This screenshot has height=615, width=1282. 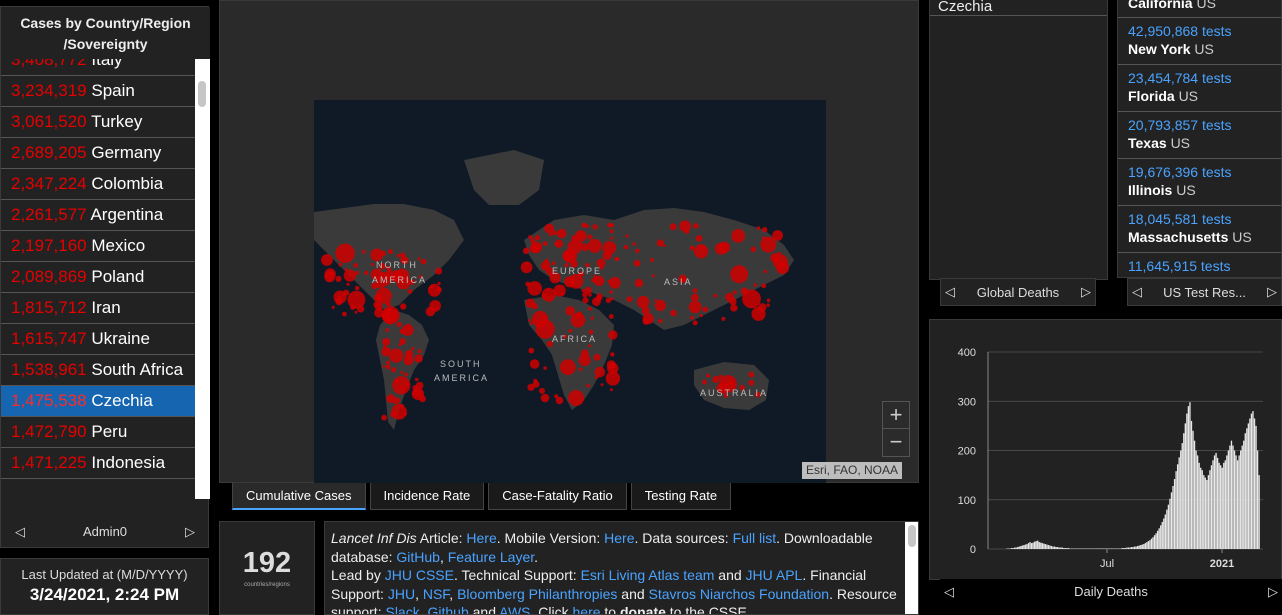 What do you see at coordinates (98, 308) in the screenshot?
I see `country-row: 1,815,712 Iran` at bounding box center [98, 308].